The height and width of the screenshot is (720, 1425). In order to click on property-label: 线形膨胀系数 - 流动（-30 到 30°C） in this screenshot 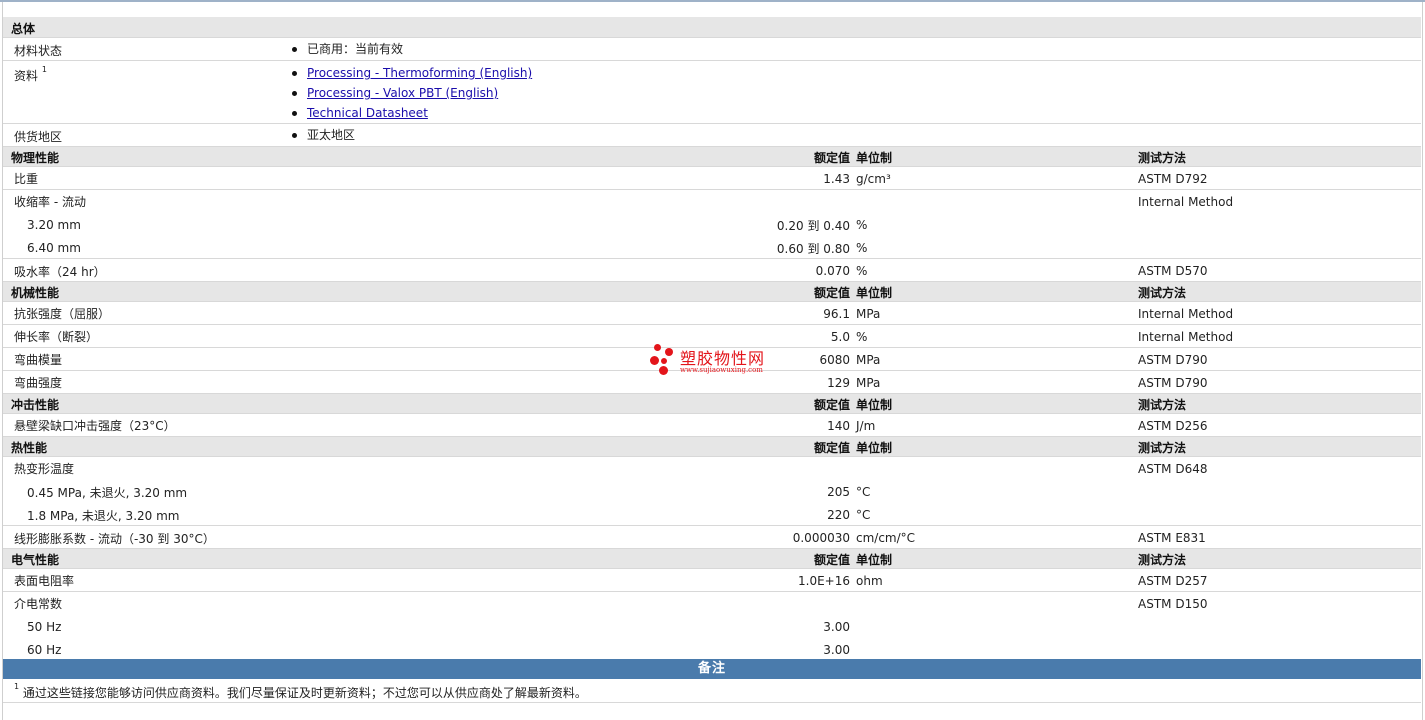, I will do `click(114, 539)`.